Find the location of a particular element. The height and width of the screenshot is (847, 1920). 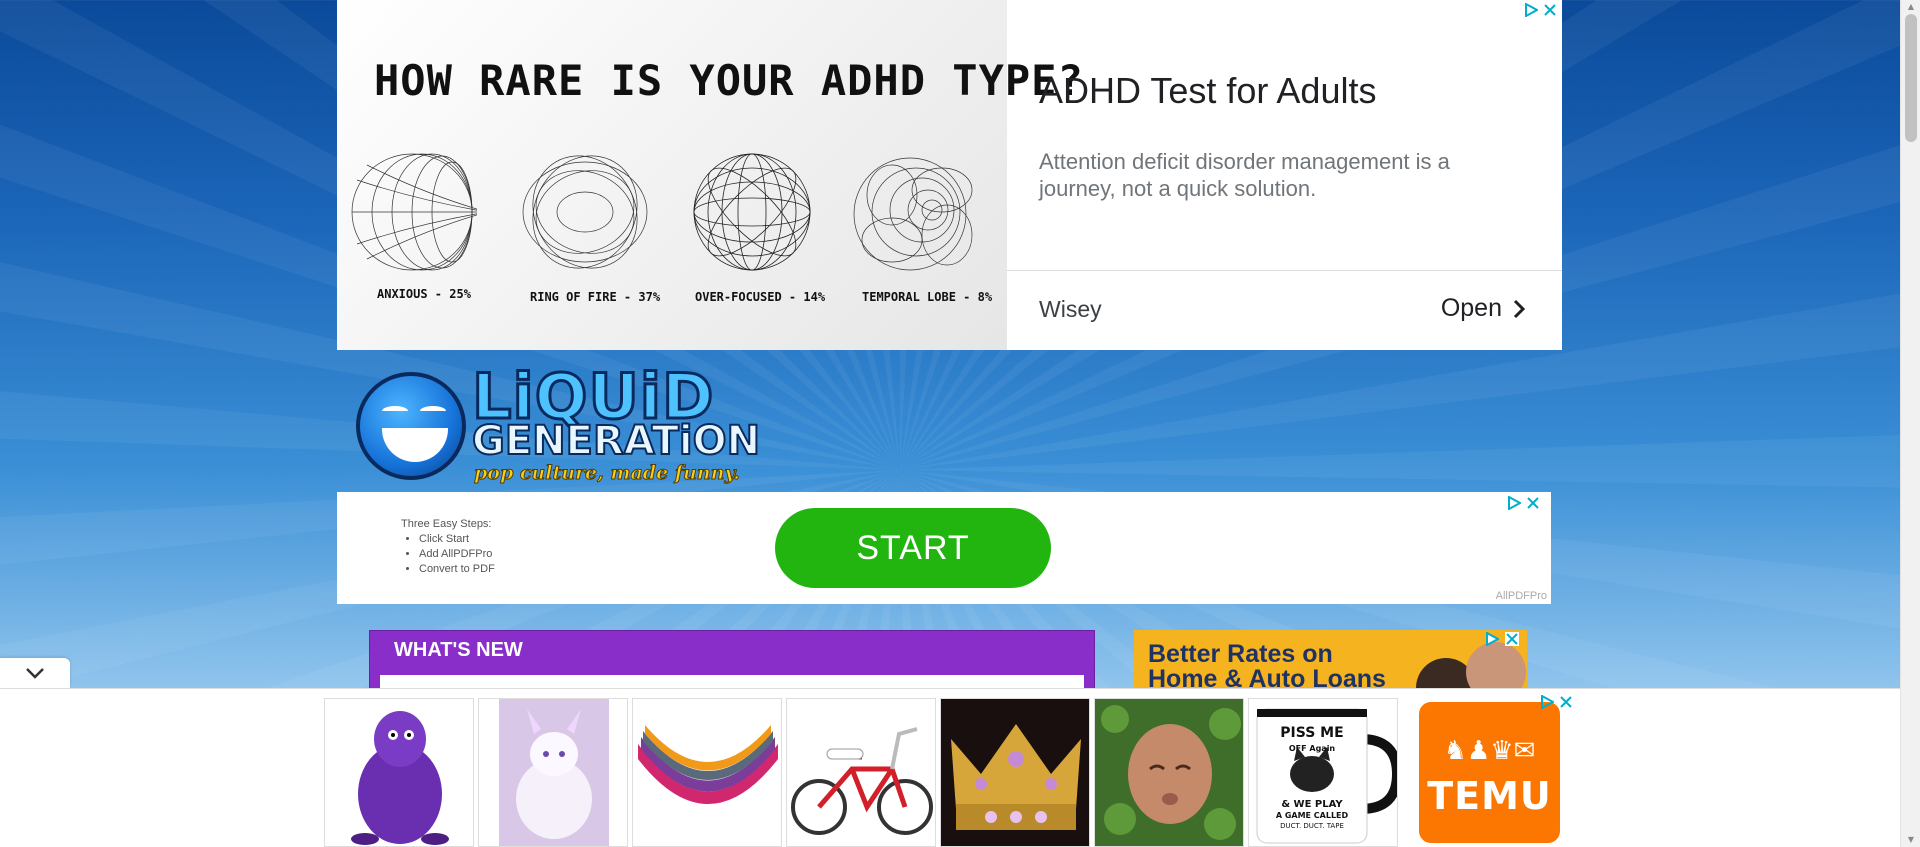

scrollbar-thumb is located at coordinates (1911, 78).